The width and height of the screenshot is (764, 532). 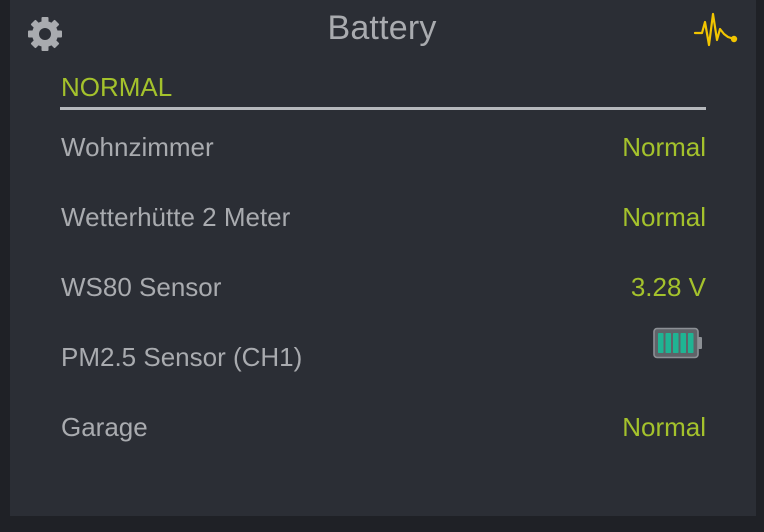 I want to click on row-value: 3.28 V, so click(x=668, y=287).